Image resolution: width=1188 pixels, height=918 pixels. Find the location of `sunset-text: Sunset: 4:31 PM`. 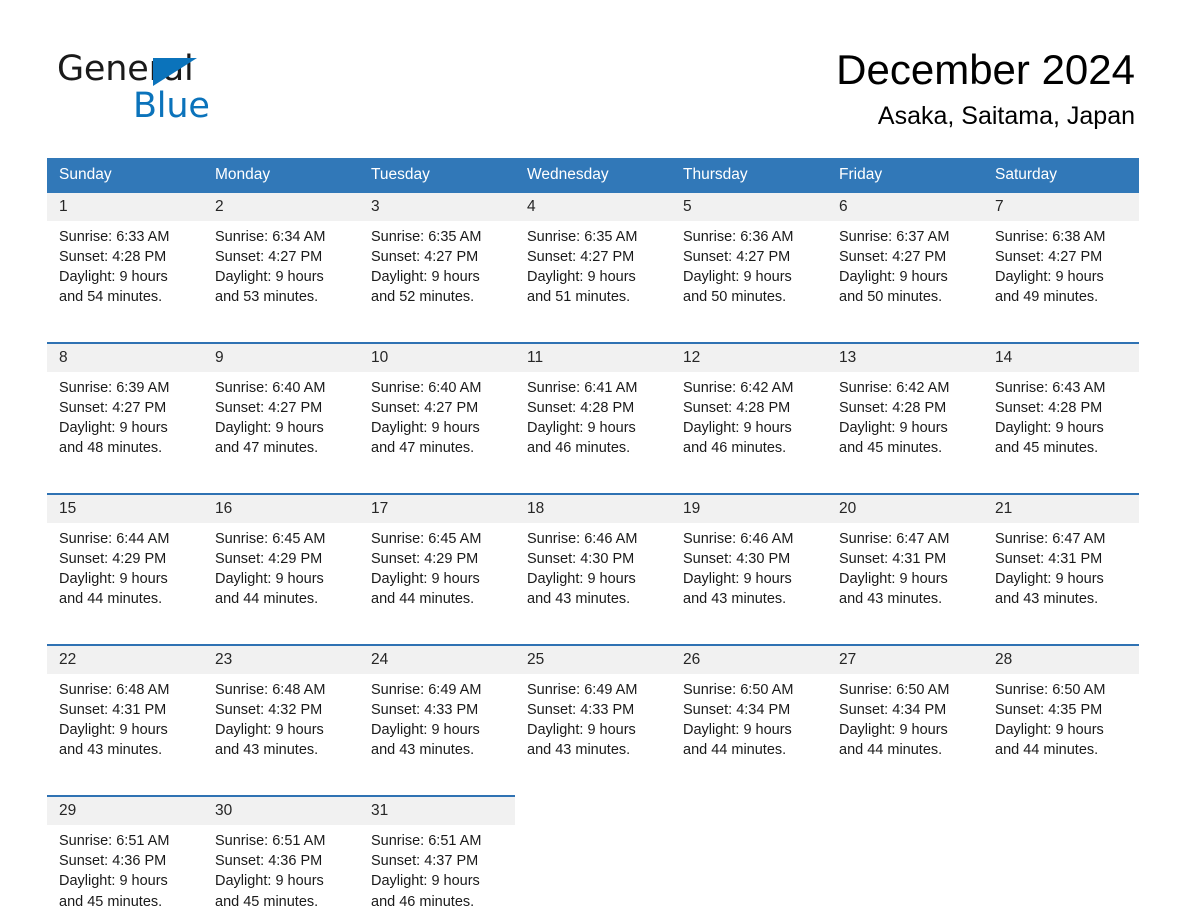

sunset-text: Sunset: 4:31 PM is located at coordinates (113, 710).